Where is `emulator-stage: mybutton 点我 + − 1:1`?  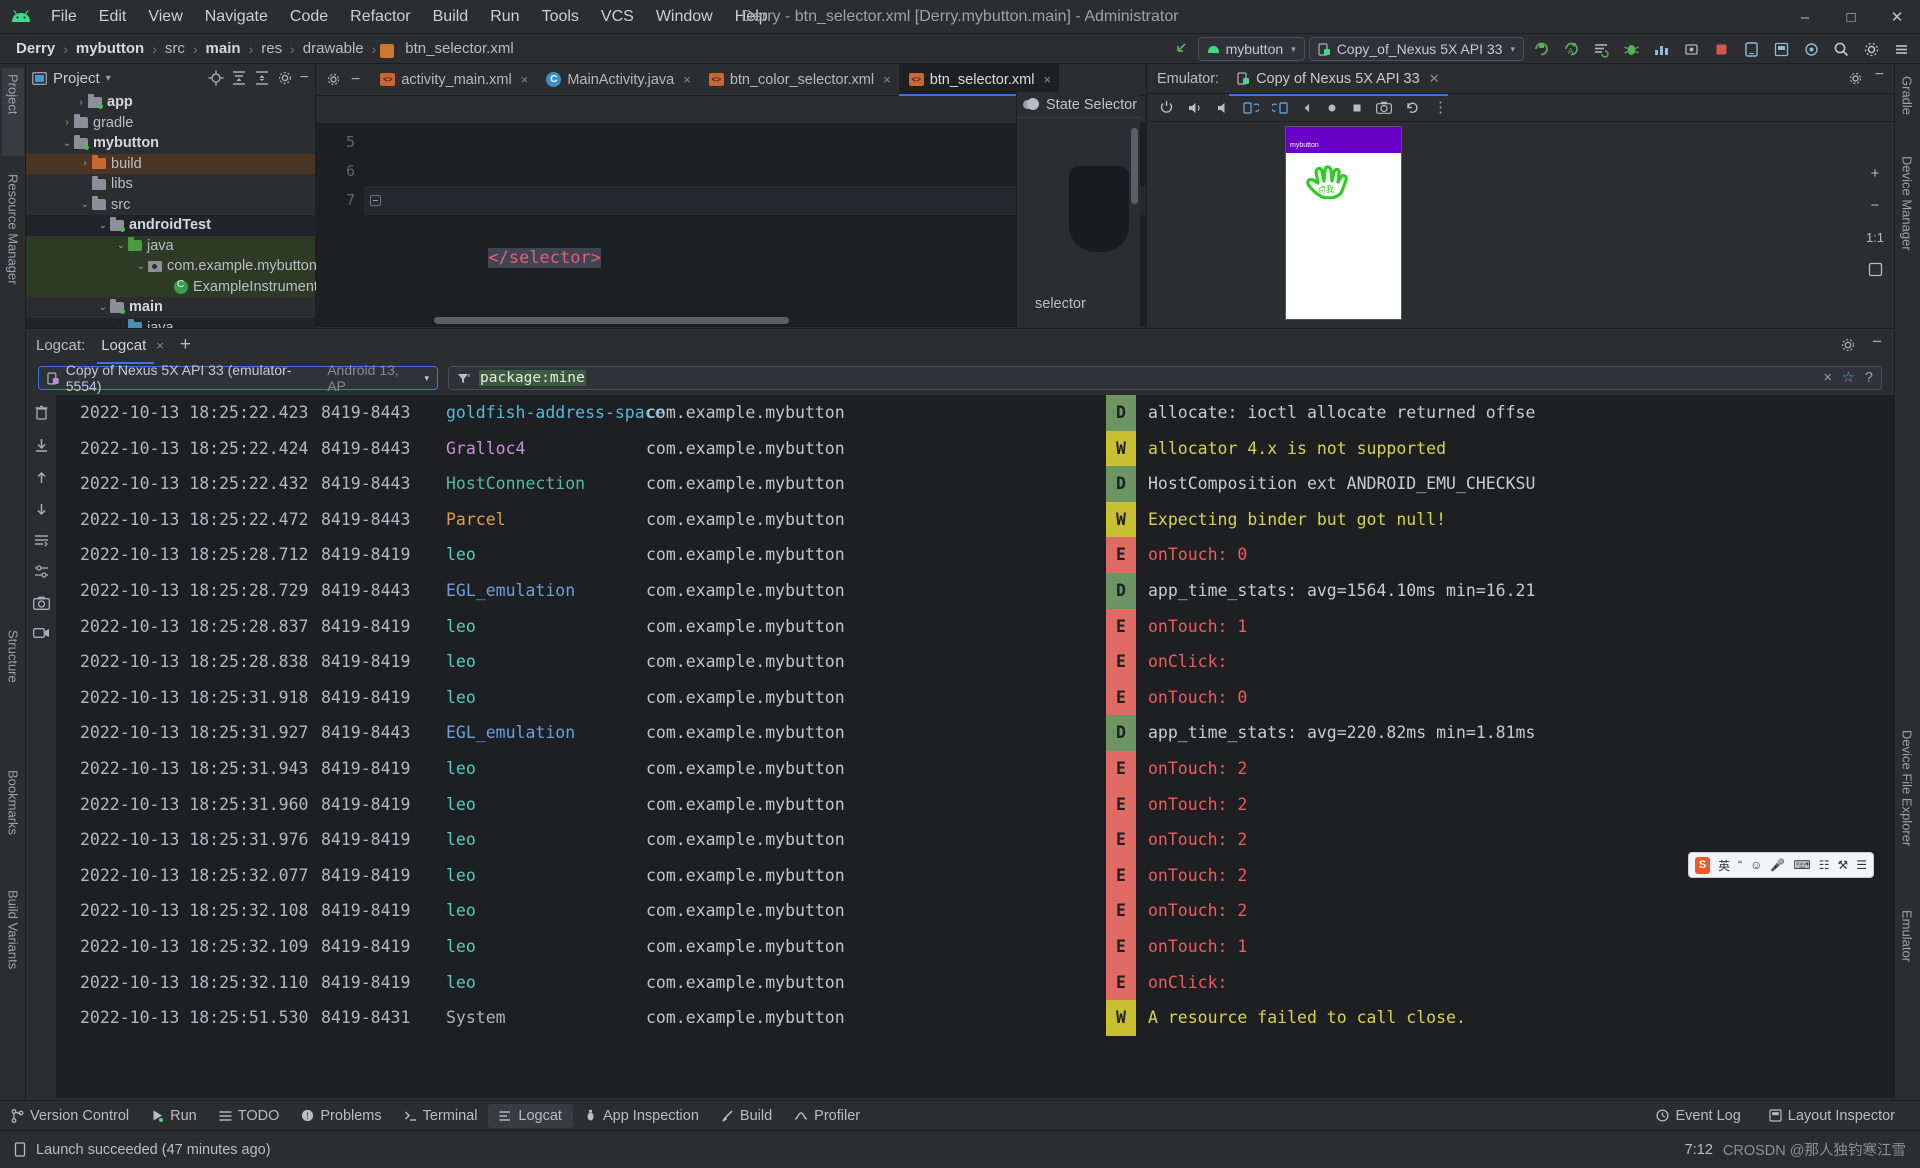
emulator-stage: mybutton 点我 + − 1:1 is located at coordinates (1520, 224).